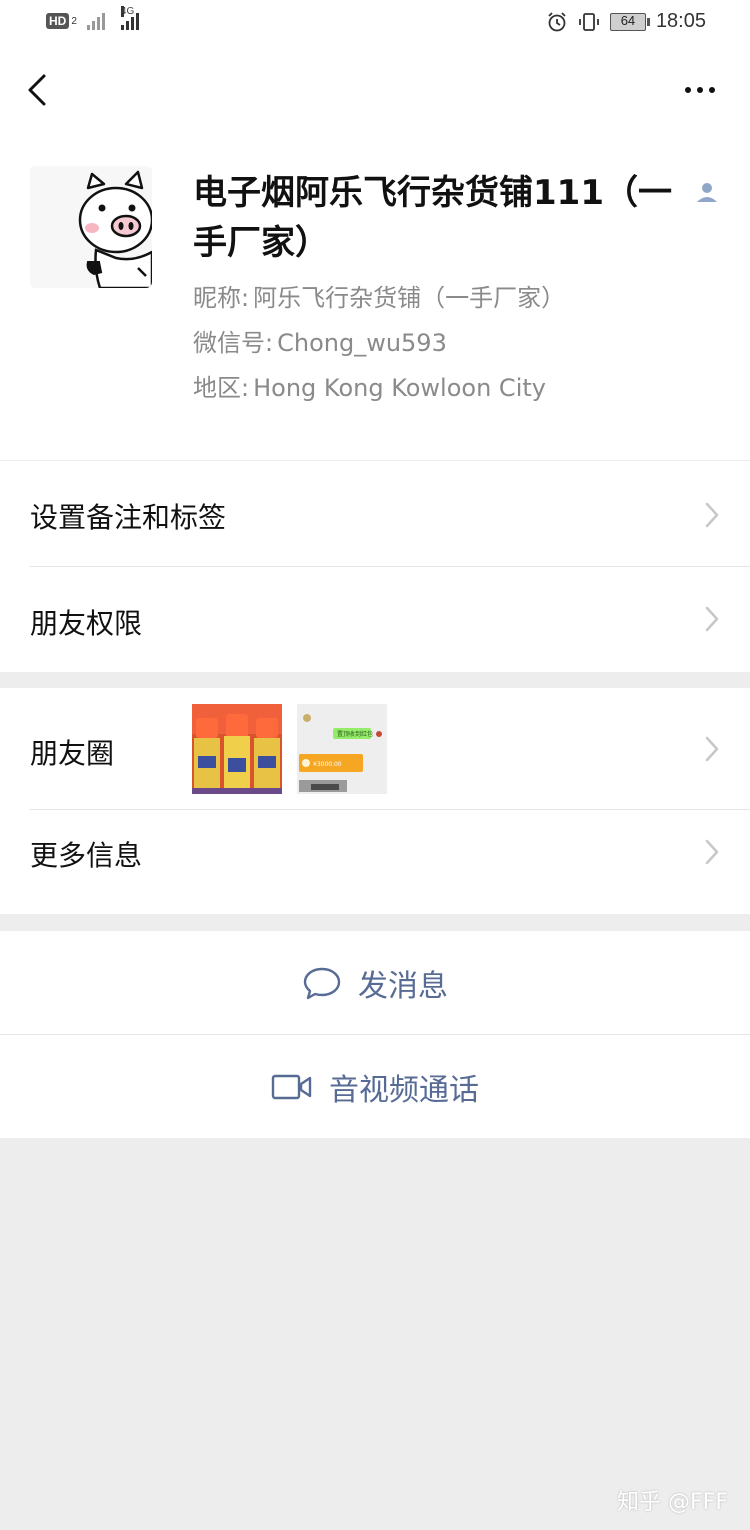 The height and width of the screenshot is (1530, 750). What do you see at coordinates (688, 90) in the screenshot?
I see `more-dots-icon` at bounding box center [688, 90].